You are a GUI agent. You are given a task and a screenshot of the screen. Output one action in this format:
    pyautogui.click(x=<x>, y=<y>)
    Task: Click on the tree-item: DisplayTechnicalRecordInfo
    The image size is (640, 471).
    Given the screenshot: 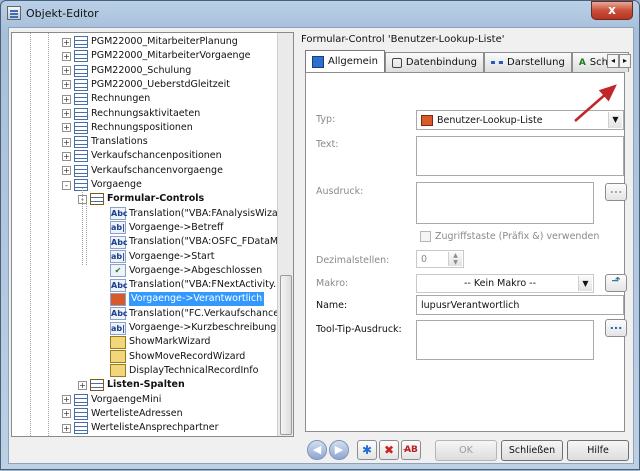 What is the action you would take?
    pyautogui.click(x=178, y=371)
    